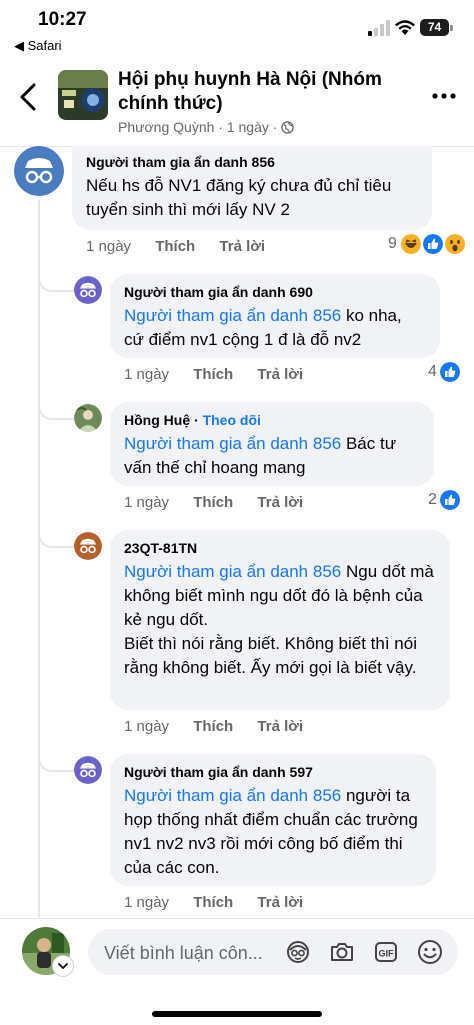  I want to click on post-author: Phương Quỳnh, so click(166, 127).